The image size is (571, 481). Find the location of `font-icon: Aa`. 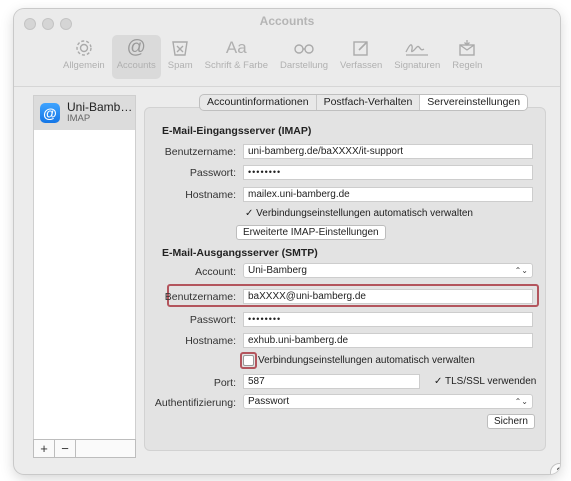

font-icon: Aa is located at coordinates (236, 47).